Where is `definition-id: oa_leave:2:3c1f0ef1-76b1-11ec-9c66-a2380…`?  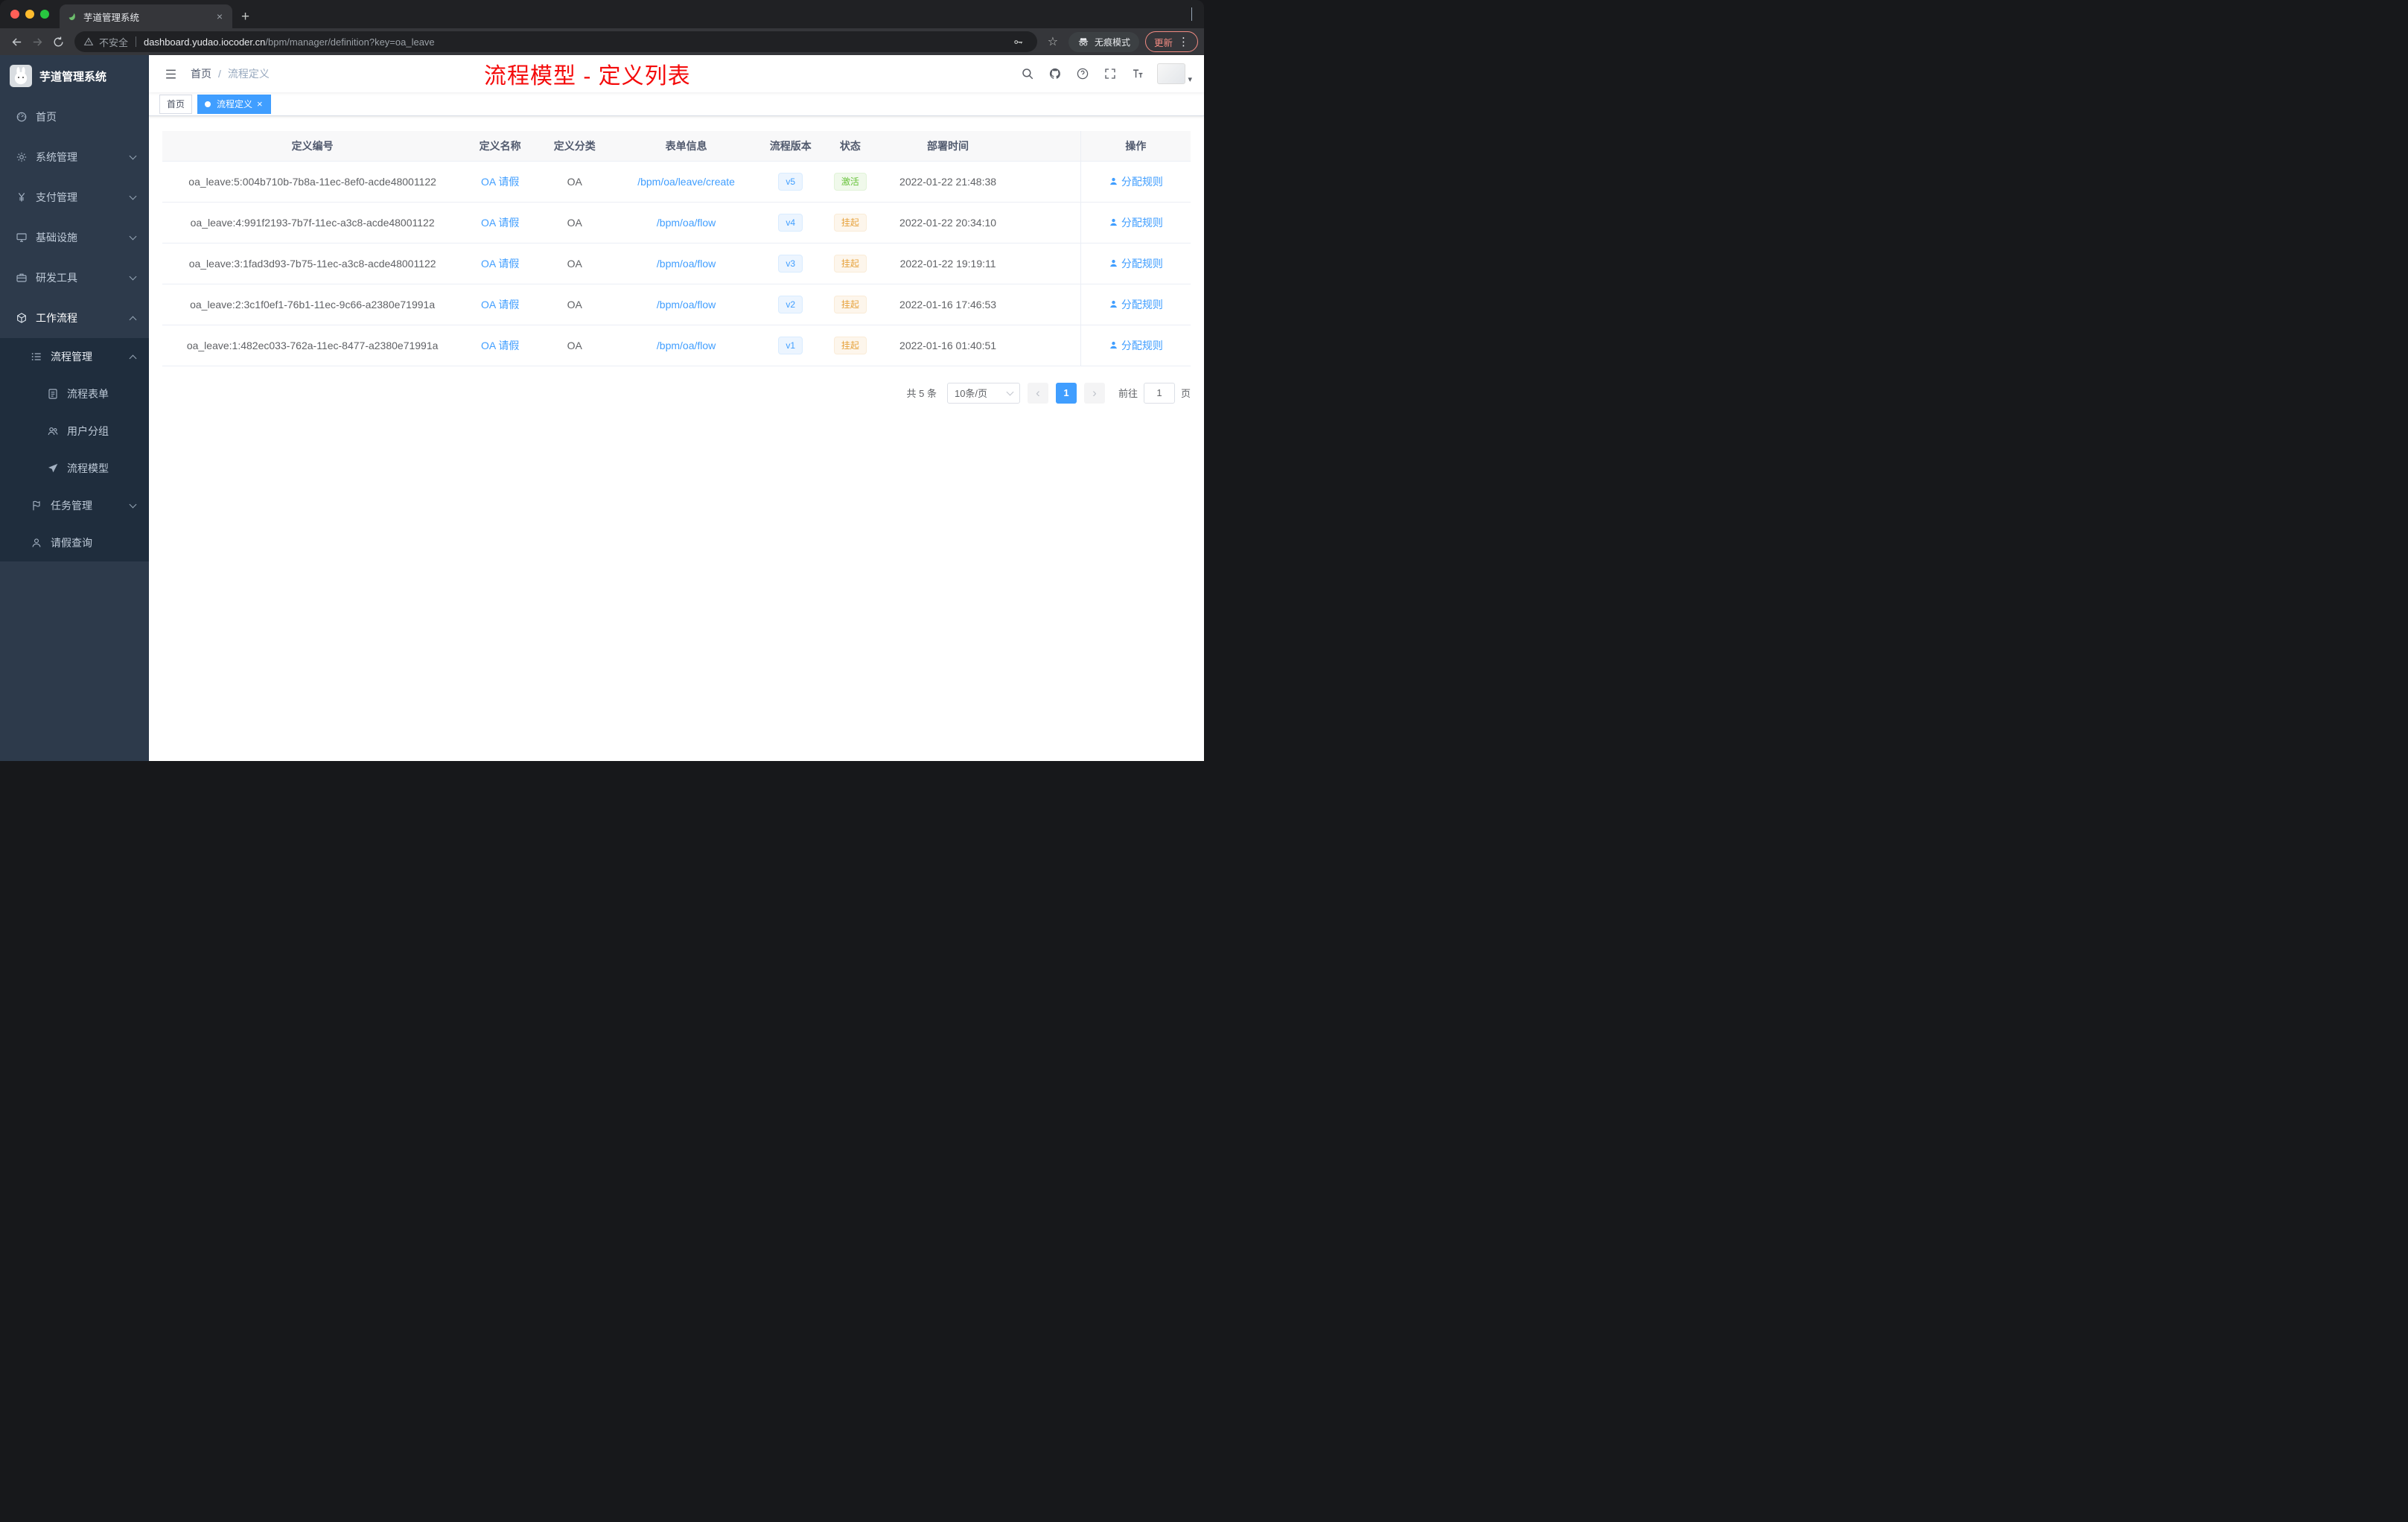 definition-id: oa_leave:2:3c1f0ef1-76b1-11ec-9c66-a2380… is located at coordinates (312, 304).